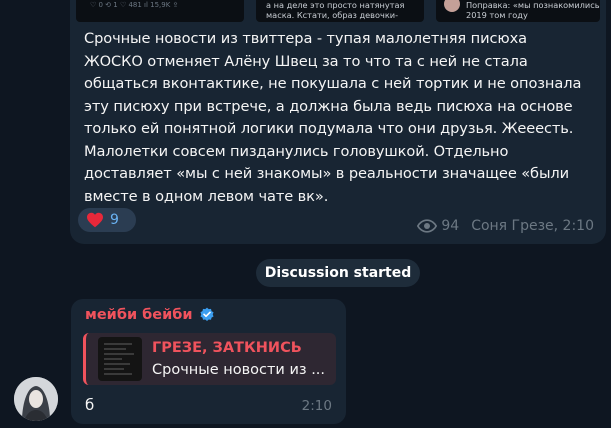  I want to click on avatar, so click(36, 399).